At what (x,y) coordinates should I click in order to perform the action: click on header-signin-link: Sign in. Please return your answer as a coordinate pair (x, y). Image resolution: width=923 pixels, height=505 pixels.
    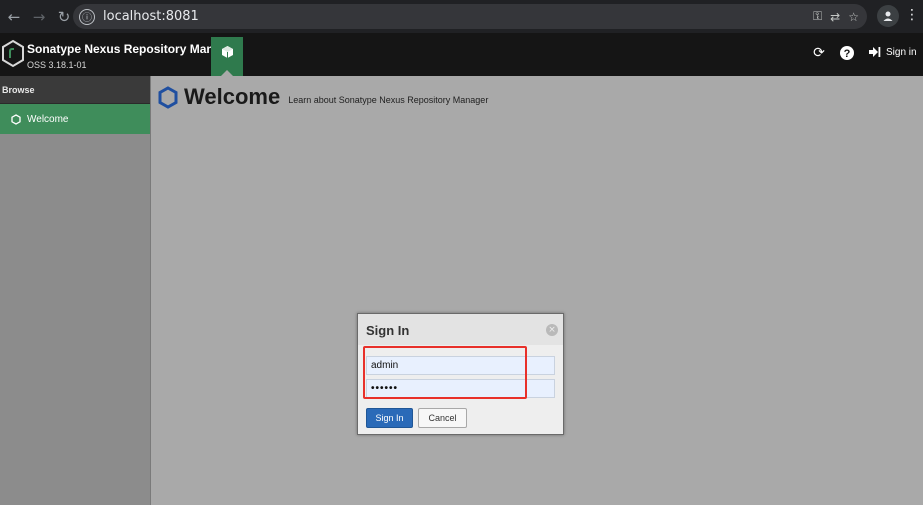
    Looking at the image, I should click on (892, 52).